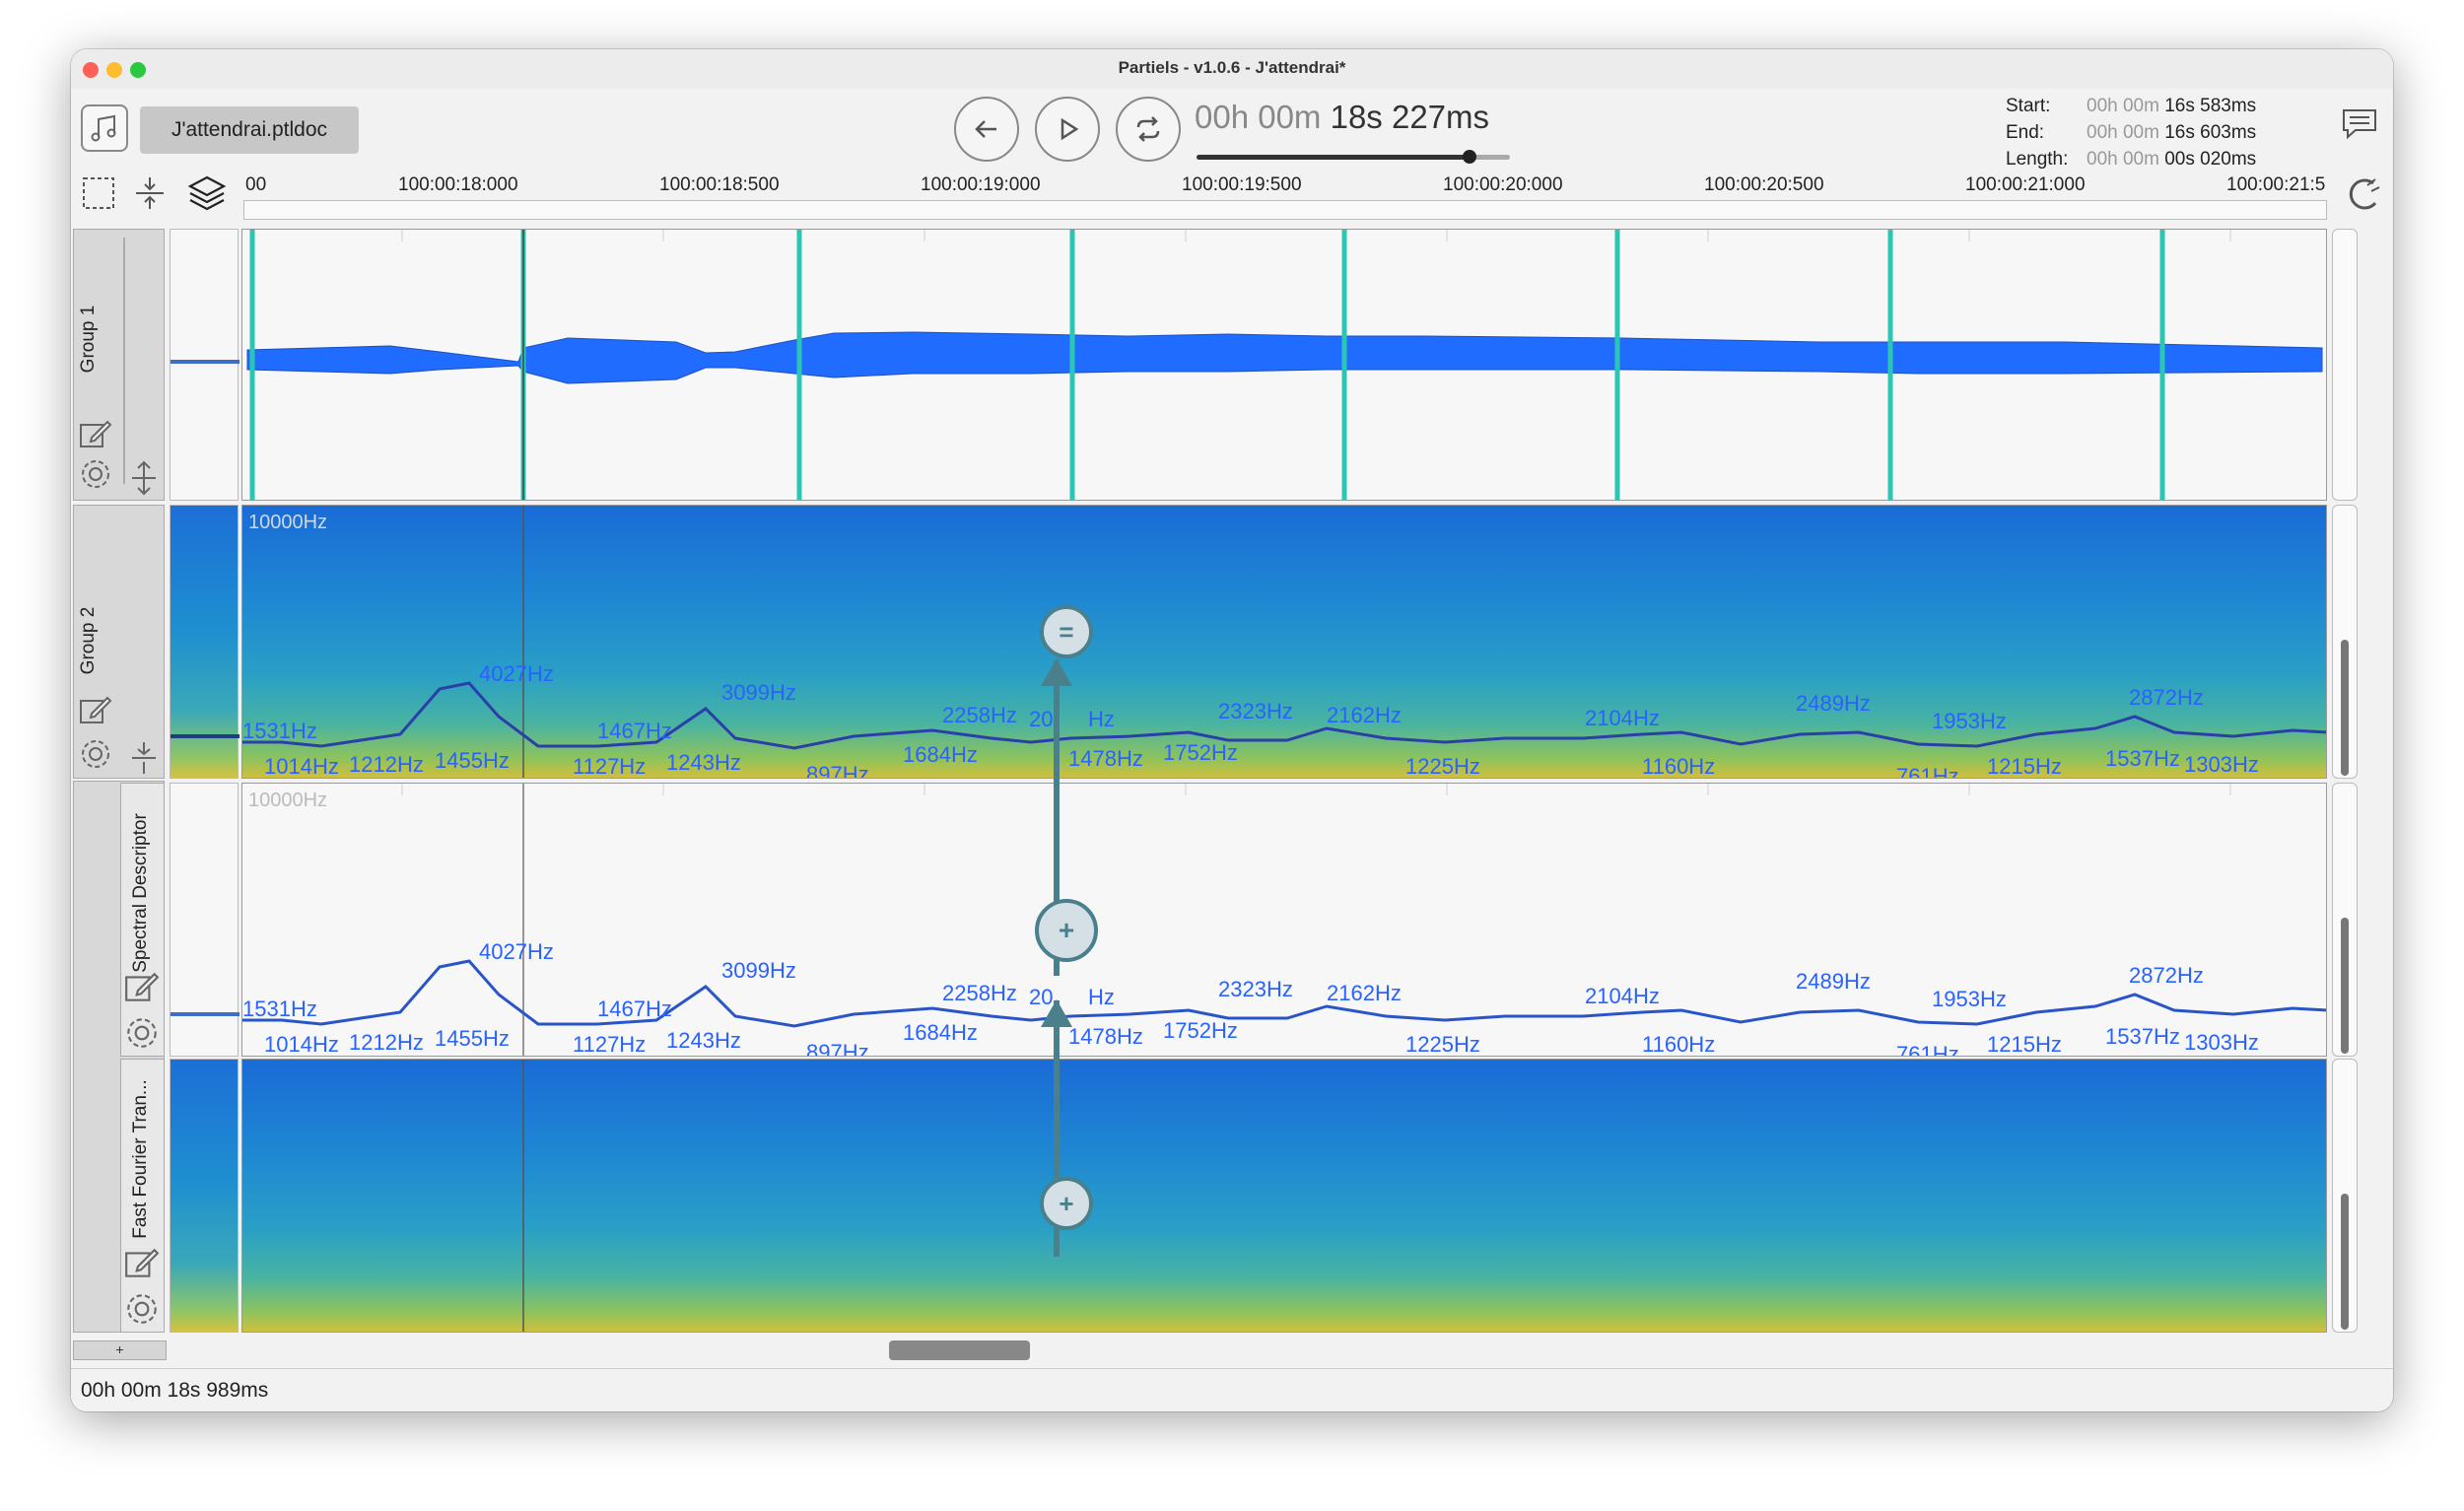 The image size is (2464, 1511). I want to click on freq-label: 4027Hz, so click(516, 674).